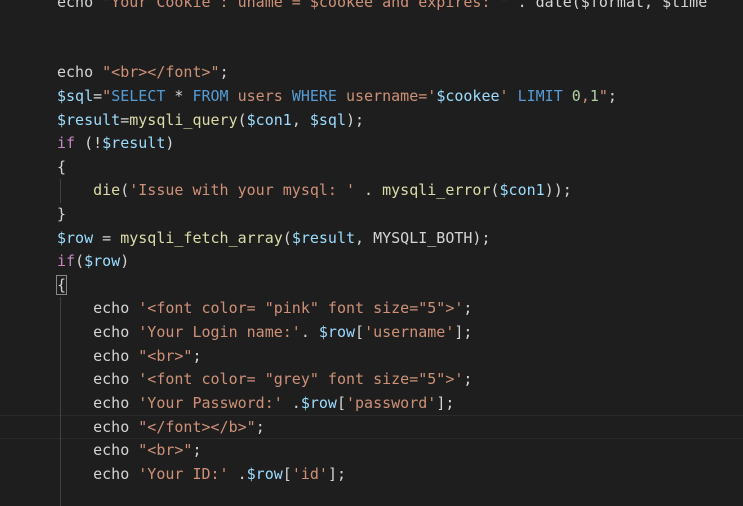 The height and width of the screenshot is (506, 743). Describe the element at coordinates (608, 5) in the screenshot. I see `code-token: . date($format, $time` at that location.